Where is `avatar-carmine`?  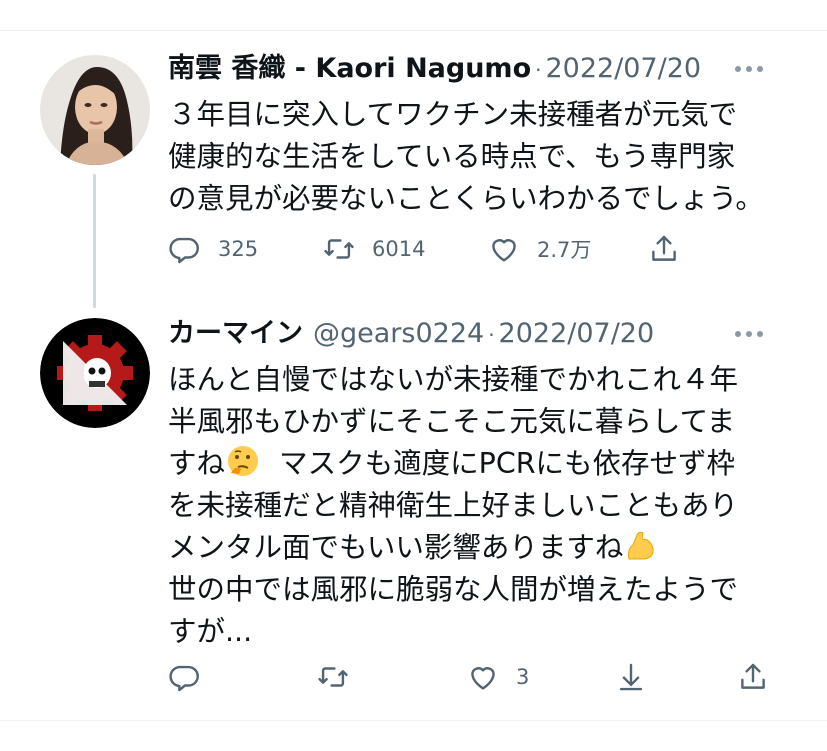 avatar-carmine is located at coordinates (95, 373).